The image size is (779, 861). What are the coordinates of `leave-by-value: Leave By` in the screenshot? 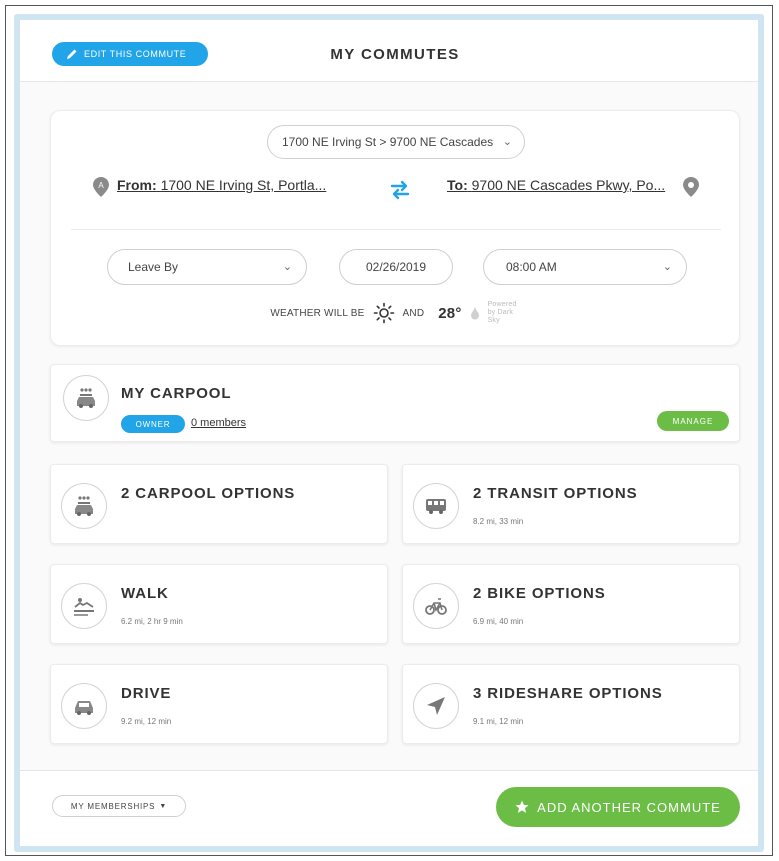 It's located at (153, 267).